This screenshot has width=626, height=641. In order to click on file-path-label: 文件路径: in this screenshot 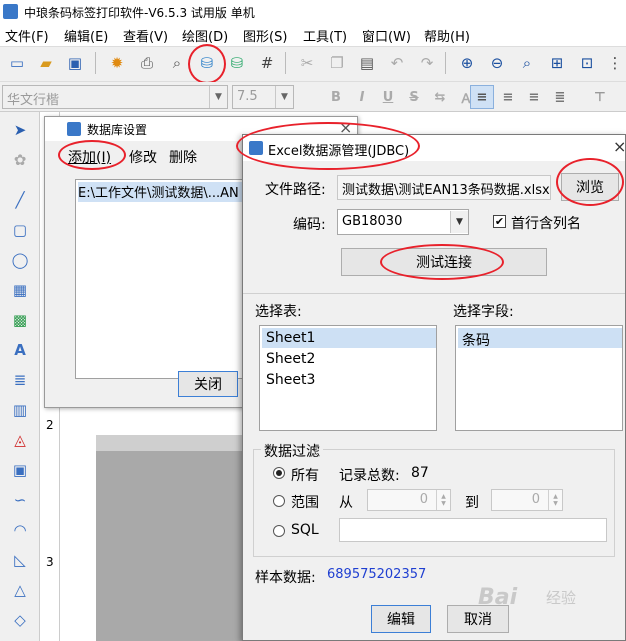, I will do `click(295, 190)`.